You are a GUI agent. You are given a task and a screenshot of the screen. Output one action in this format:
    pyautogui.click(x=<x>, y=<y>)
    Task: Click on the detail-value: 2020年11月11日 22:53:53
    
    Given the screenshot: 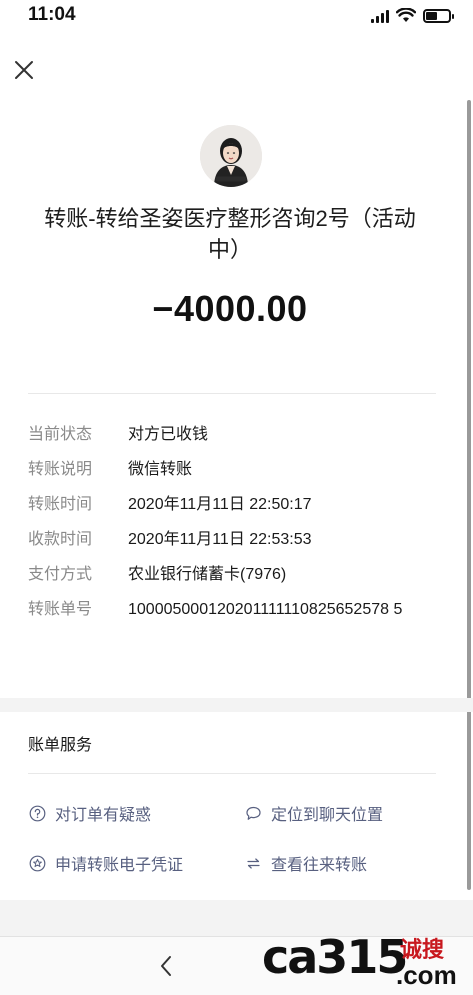 What is the action you would take?
    pyautogui.click(x=220, y=539)
    